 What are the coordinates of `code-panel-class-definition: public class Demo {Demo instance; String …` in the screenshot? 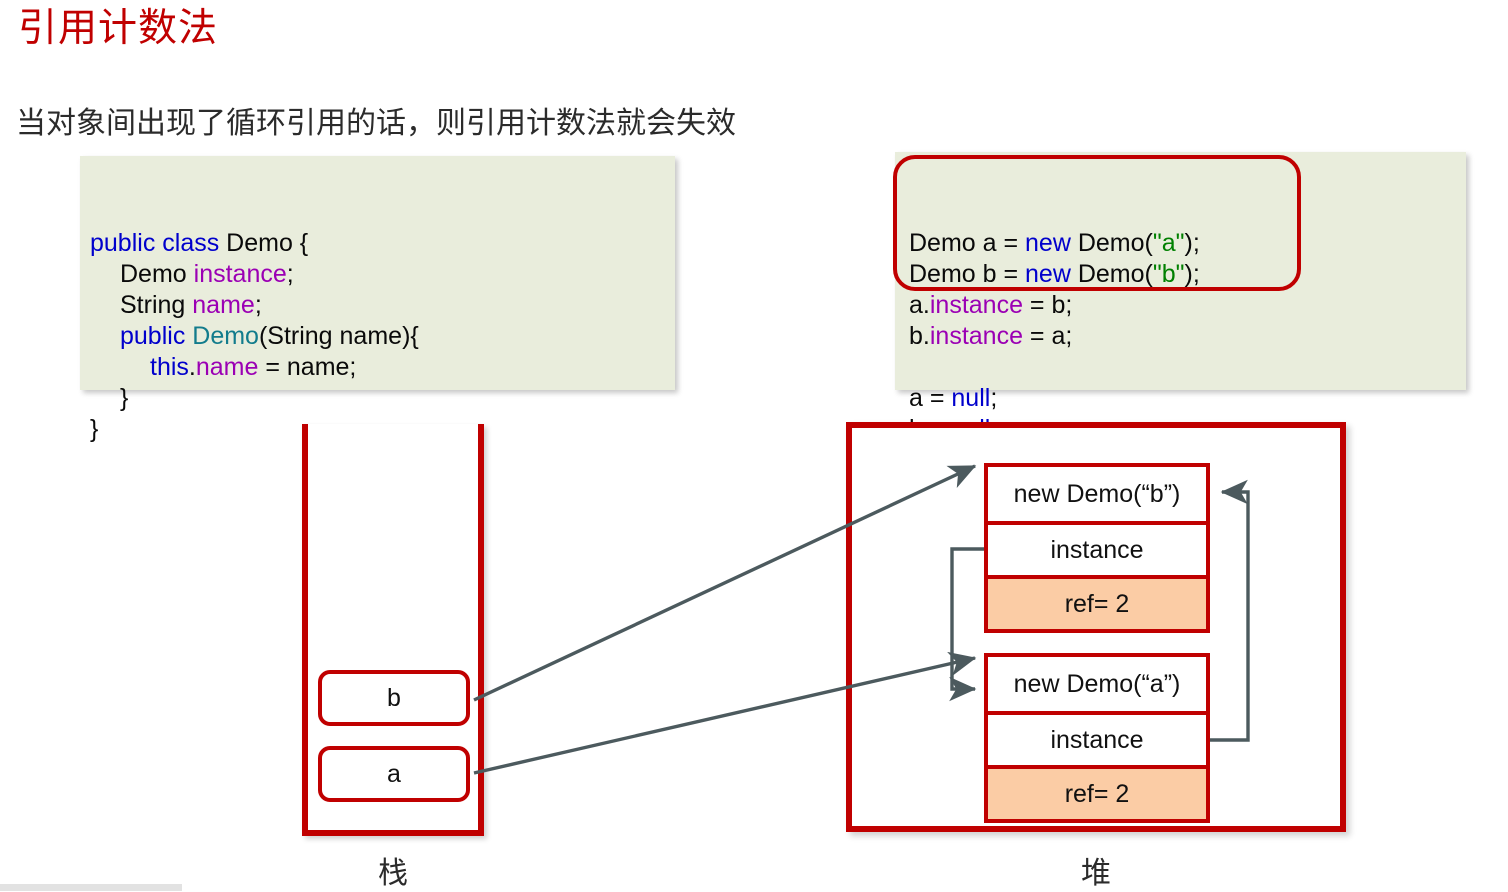 It's located at (377, 299).